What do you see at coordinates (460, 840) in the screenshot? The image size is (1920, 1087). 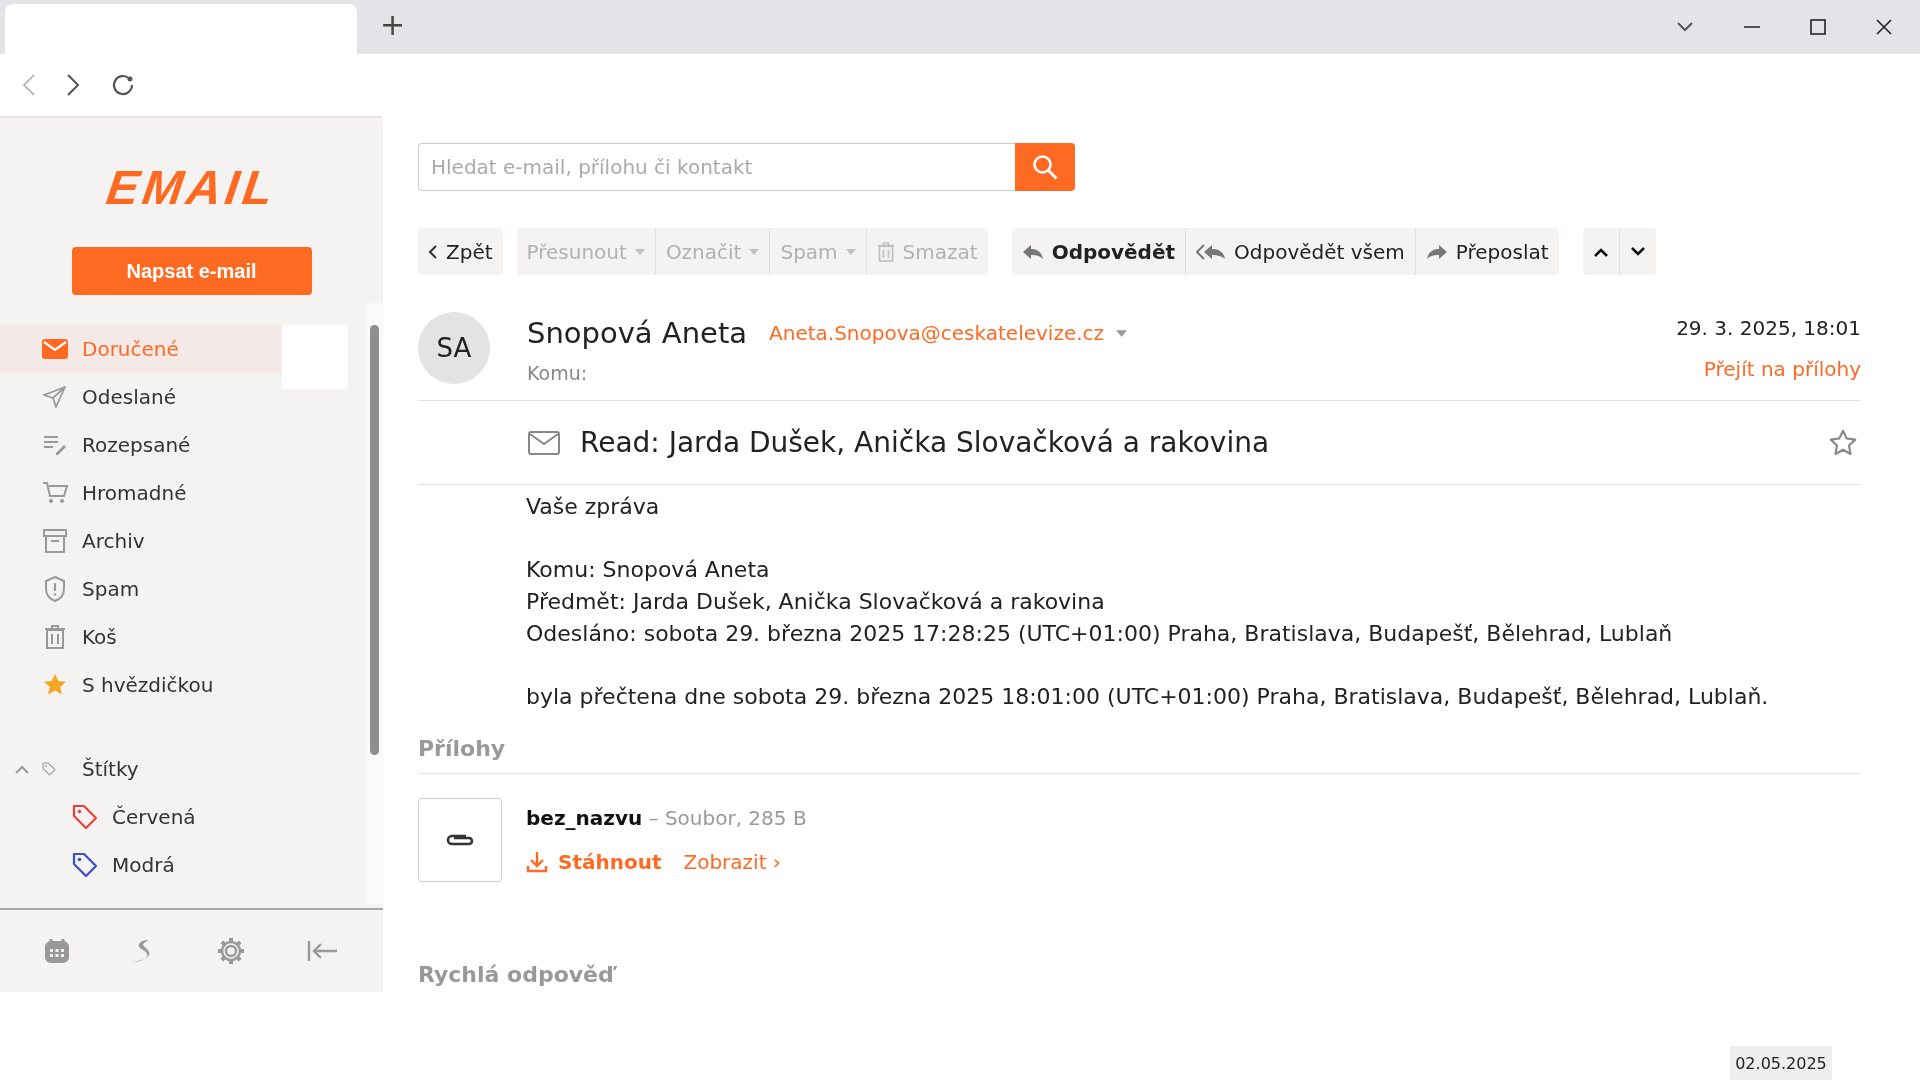 I see `file-thumbnail` at bounding box center [460, 840].